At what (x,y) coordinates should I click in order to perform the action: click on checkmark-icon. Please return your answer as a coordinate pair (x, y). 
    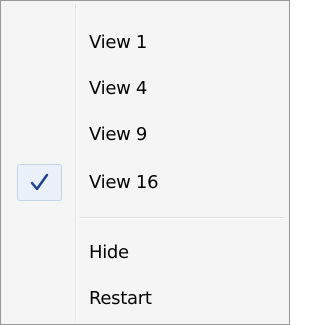
    Looking at the image, I should click on (39, 182).